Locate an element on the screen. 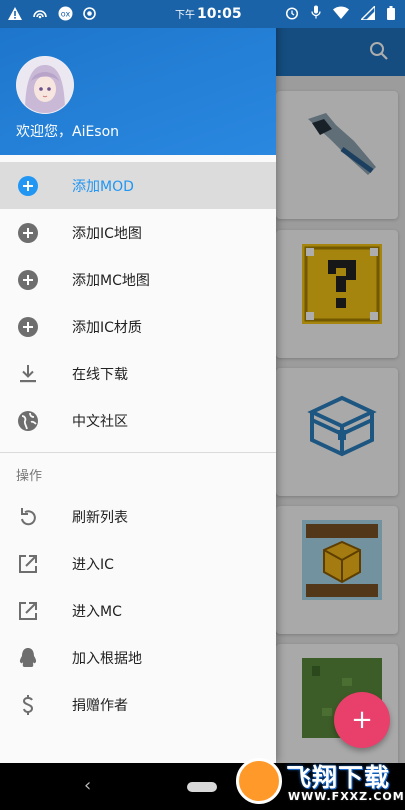 Image resolution: width=405 pixels, height=810 pixels. qq-penguin-icon is located at coordinates (28, 657).